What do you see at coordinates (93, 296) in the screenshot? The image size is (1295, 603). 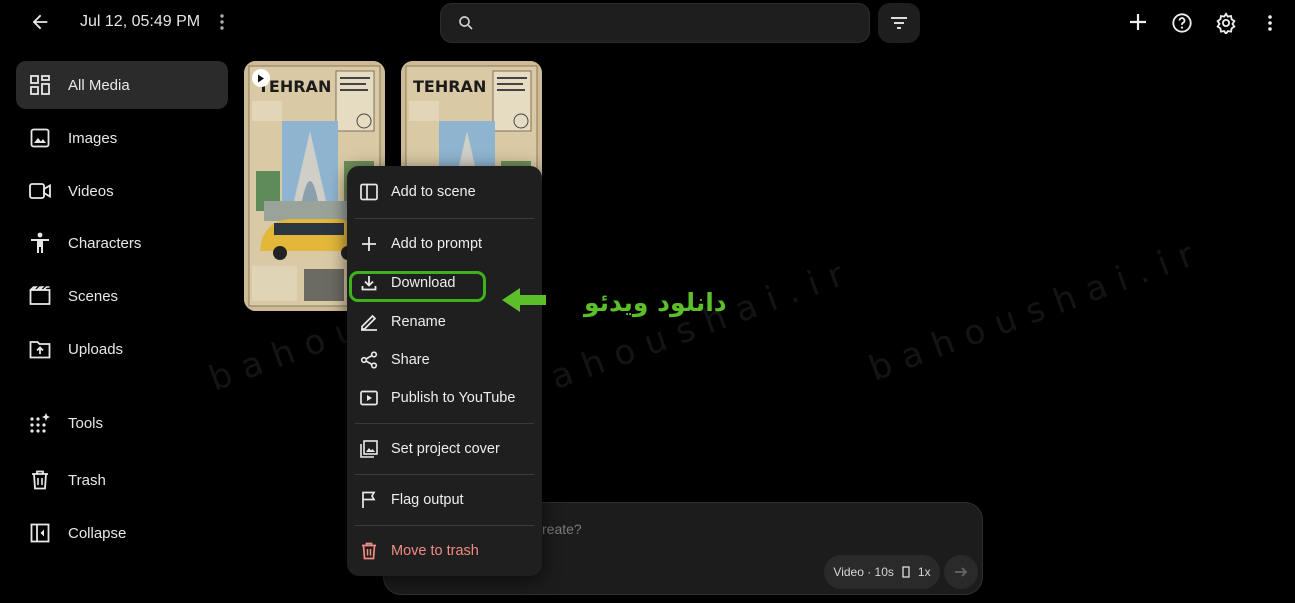 I see `sidebar-item-label: Scenes` at bounding box center [93, 296].